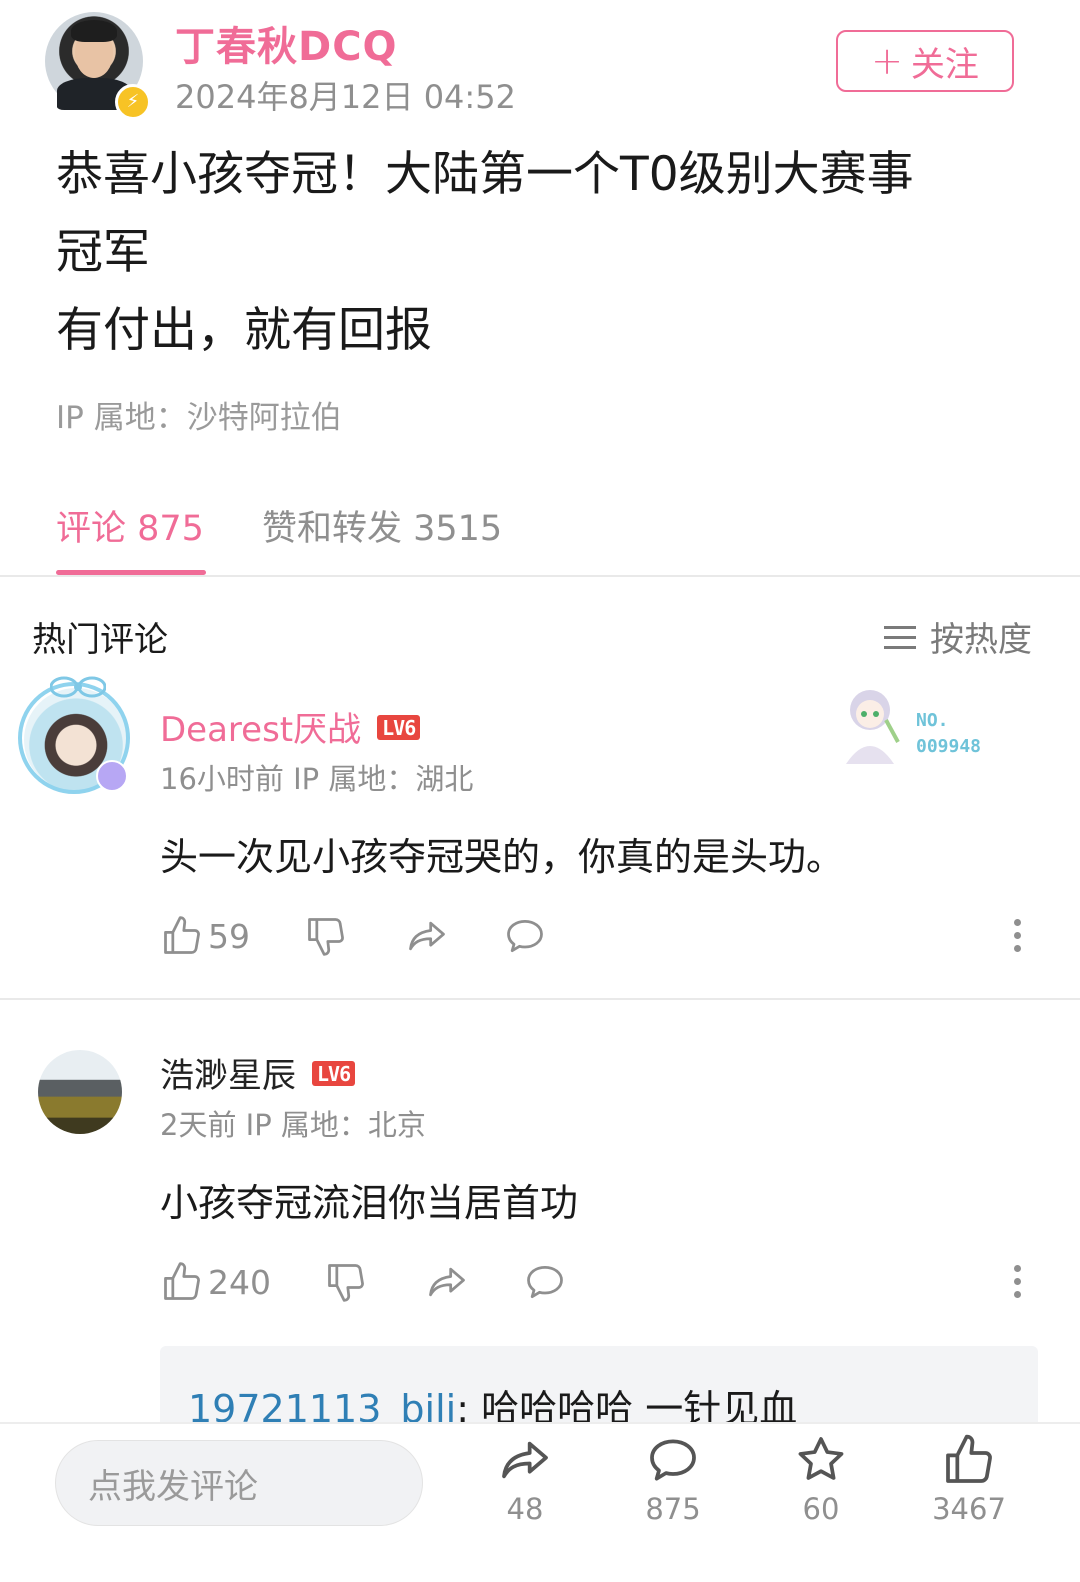 The width and height of the screenshot is (1080, 1582). I want to click on commenter-name: 浩渺星辰 LV6, so click(258, 1072).